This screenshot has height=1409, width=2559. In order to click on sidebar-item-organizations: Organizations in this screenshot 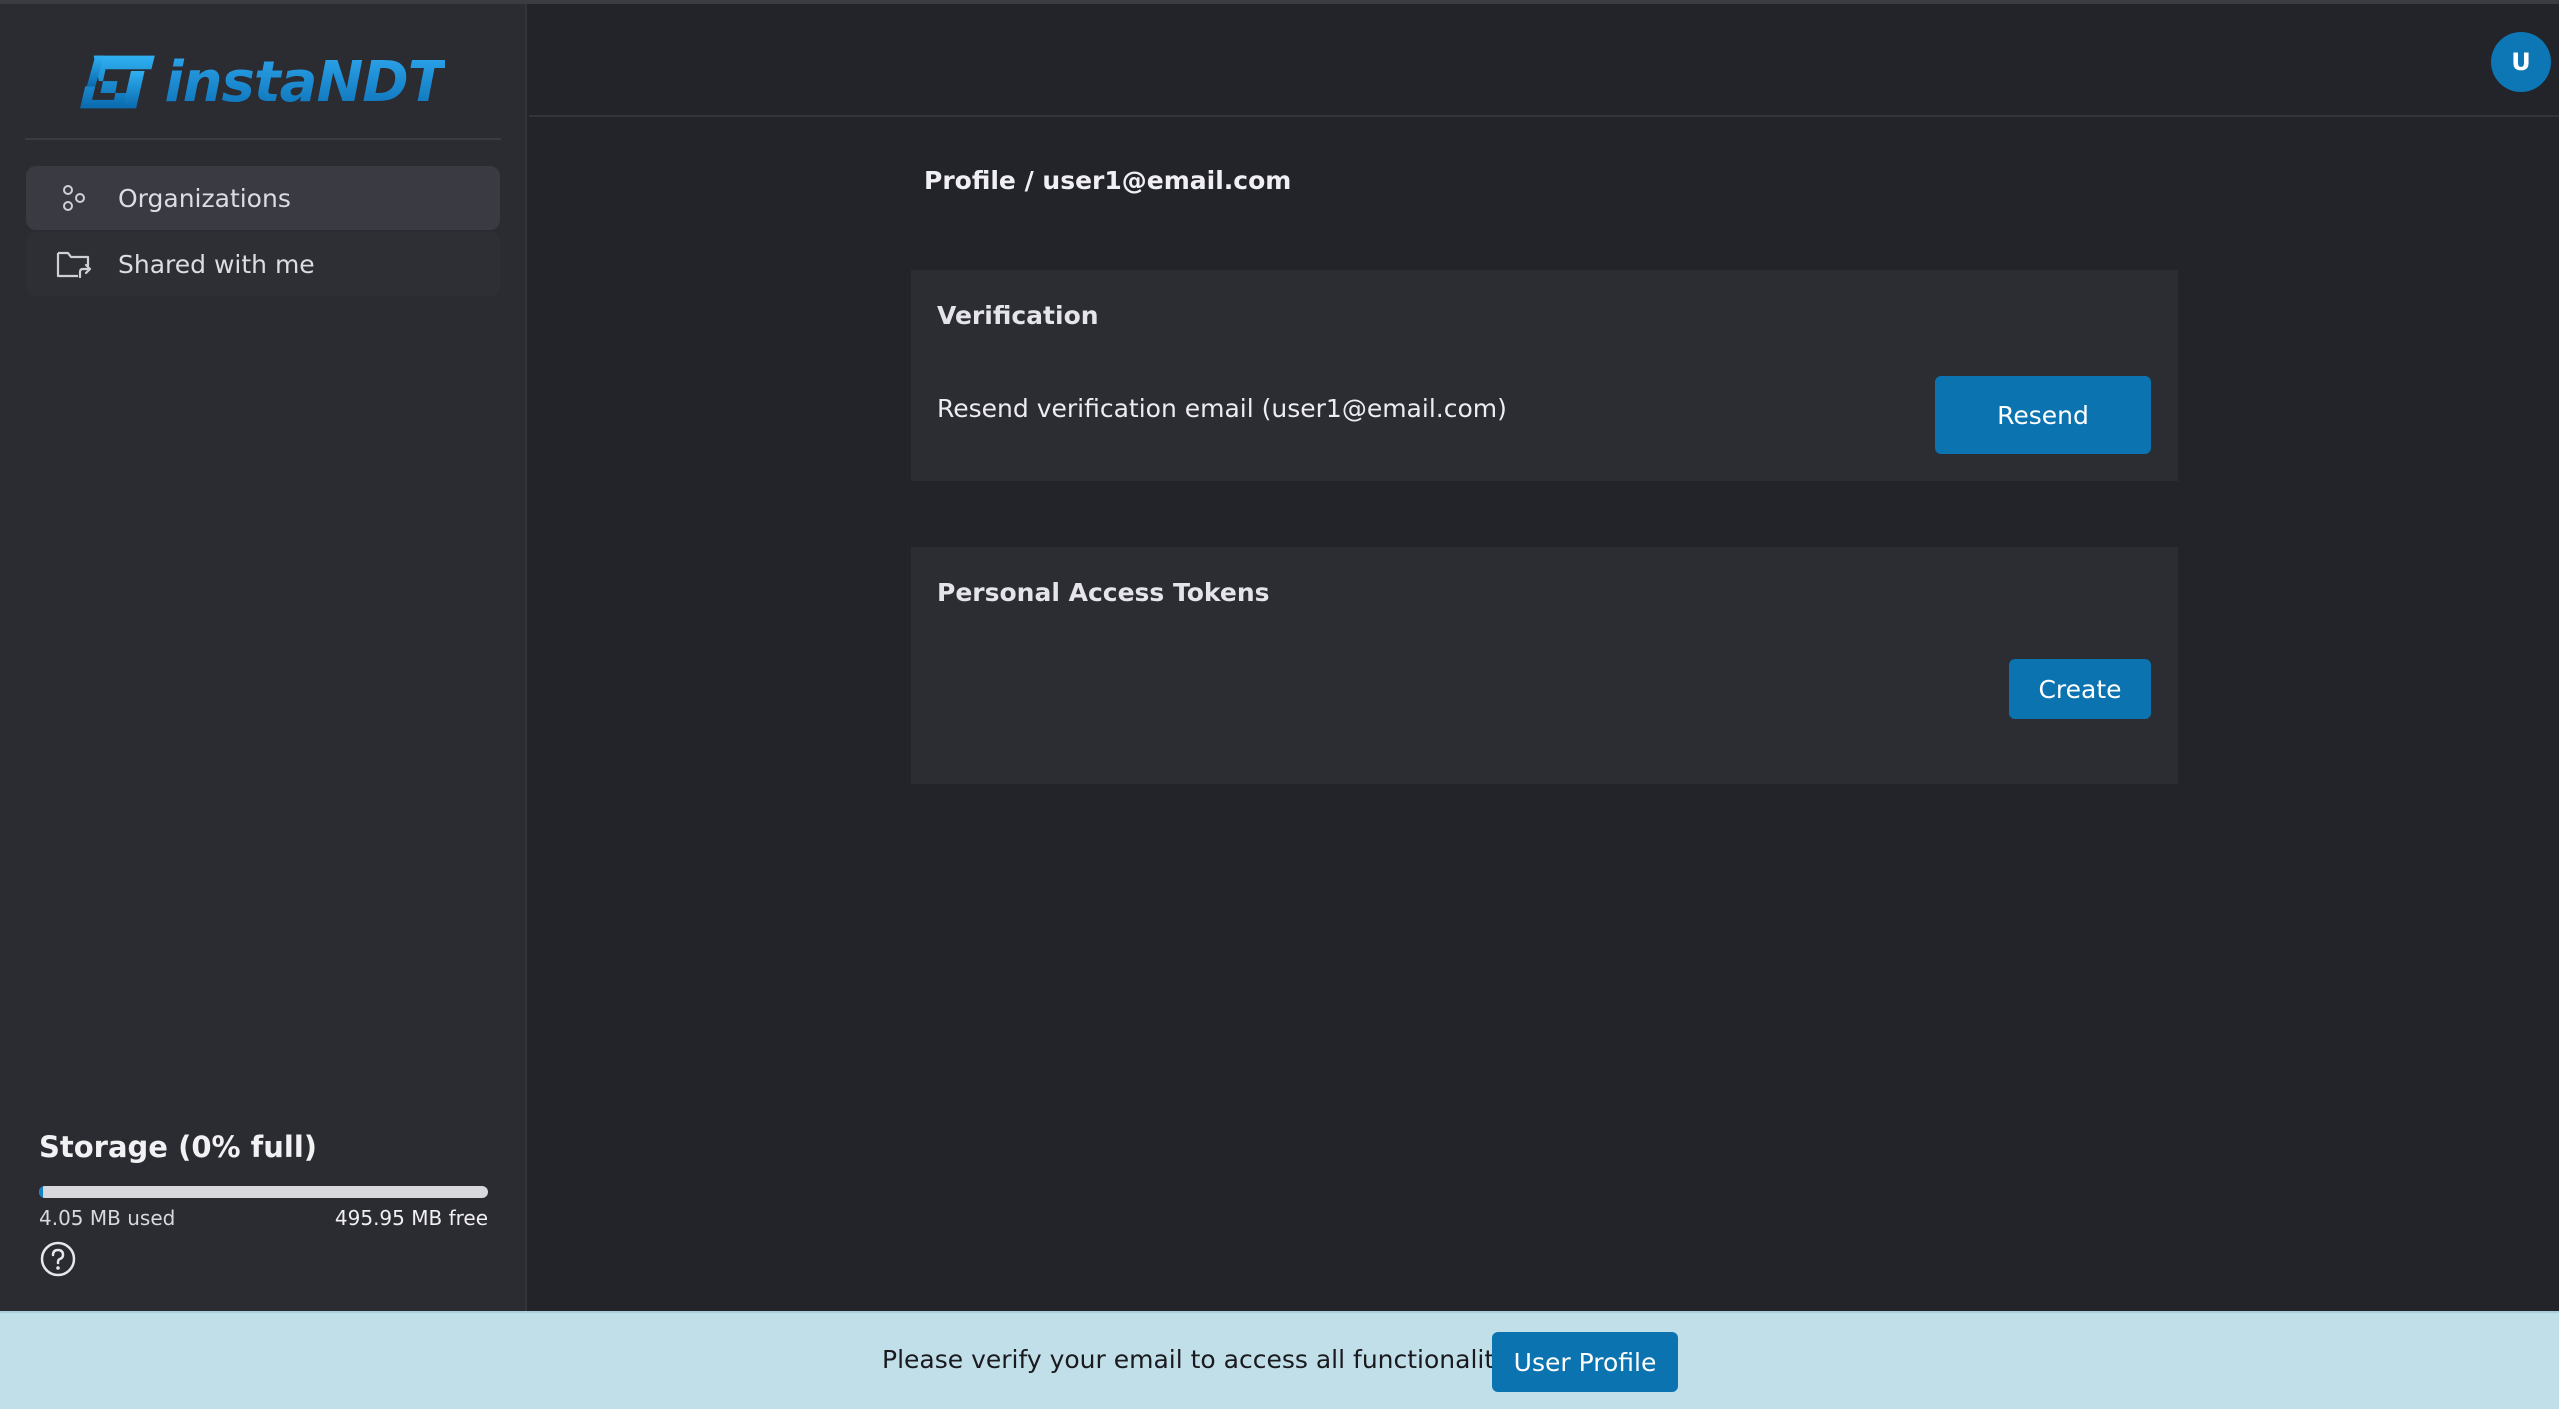, I will do `click(263, 198)`.